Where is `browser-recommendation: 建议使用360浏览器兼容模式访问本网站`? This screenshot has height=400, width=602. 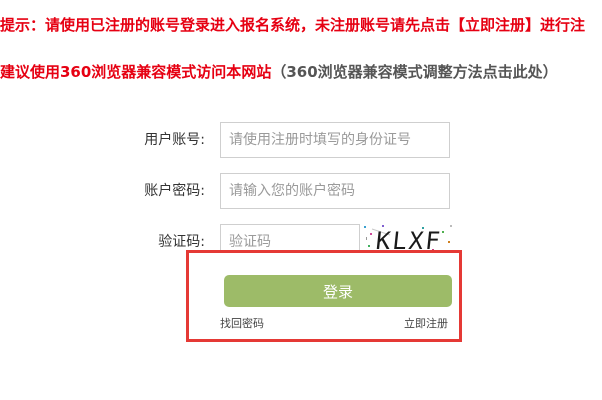 browser-recommendation: 建议使用360浏览器兼容模式访问本网站 is located at coordinates (136, 72).